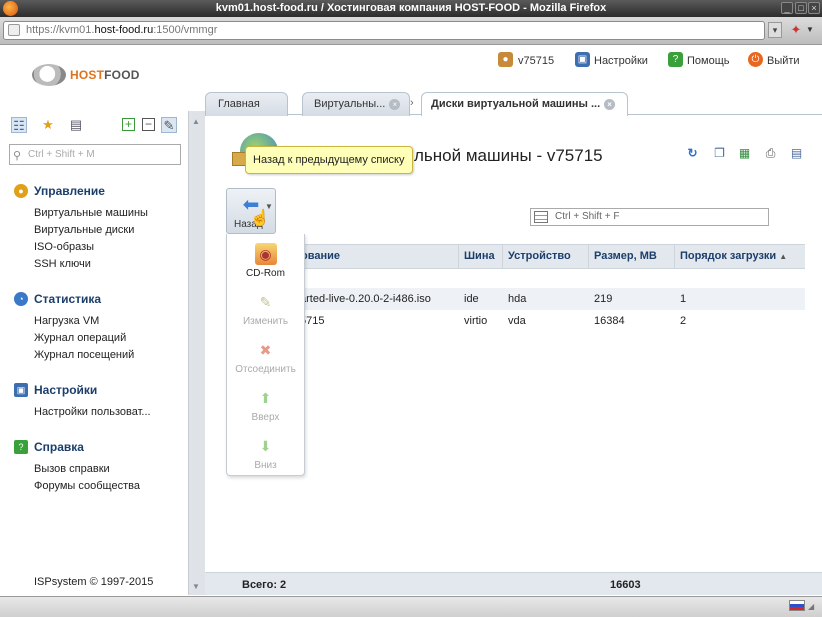 The image size is (822, 617). What do you see at coordinates (21, 390) in the screenshot?
I see `settings-section-icon: ▣` at bounding box center [21, 390].